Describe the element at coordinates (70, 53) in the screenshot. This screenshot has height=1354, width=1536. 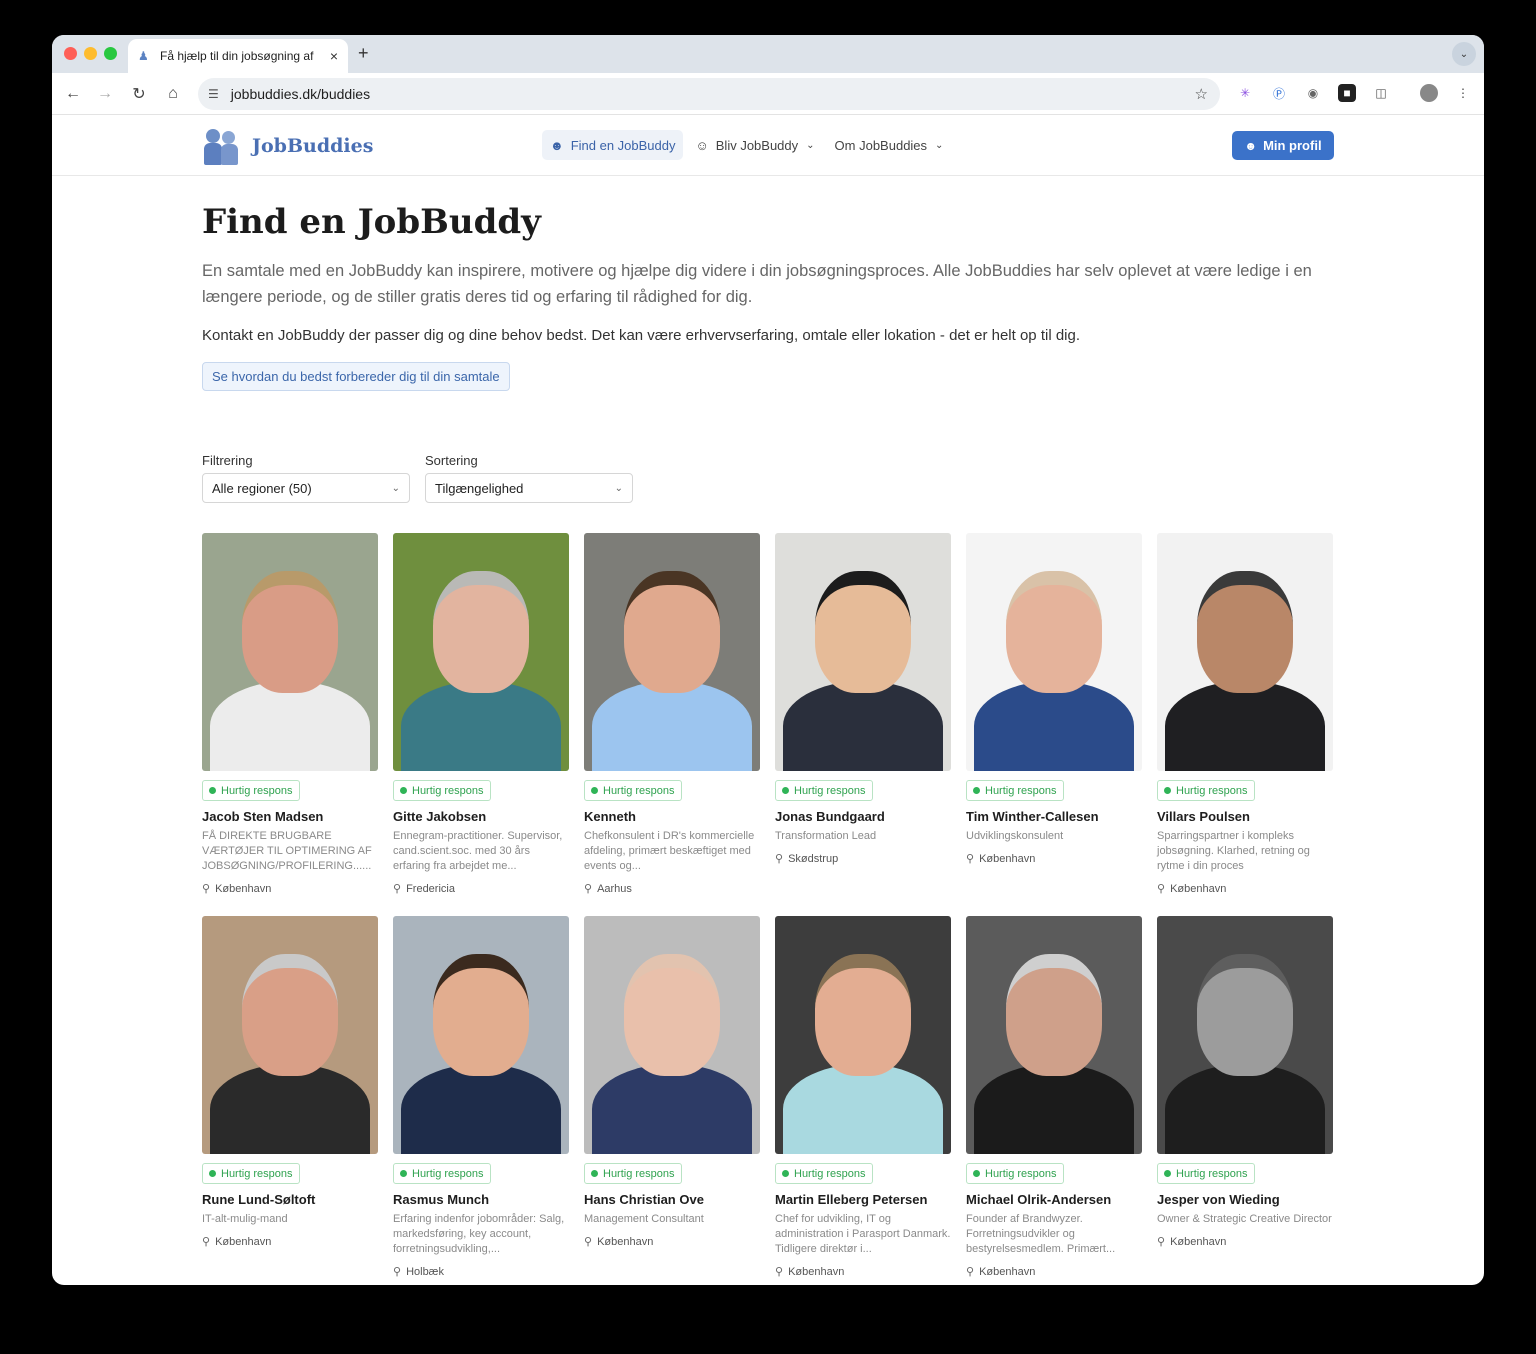
I see `close-window-button` at that location.